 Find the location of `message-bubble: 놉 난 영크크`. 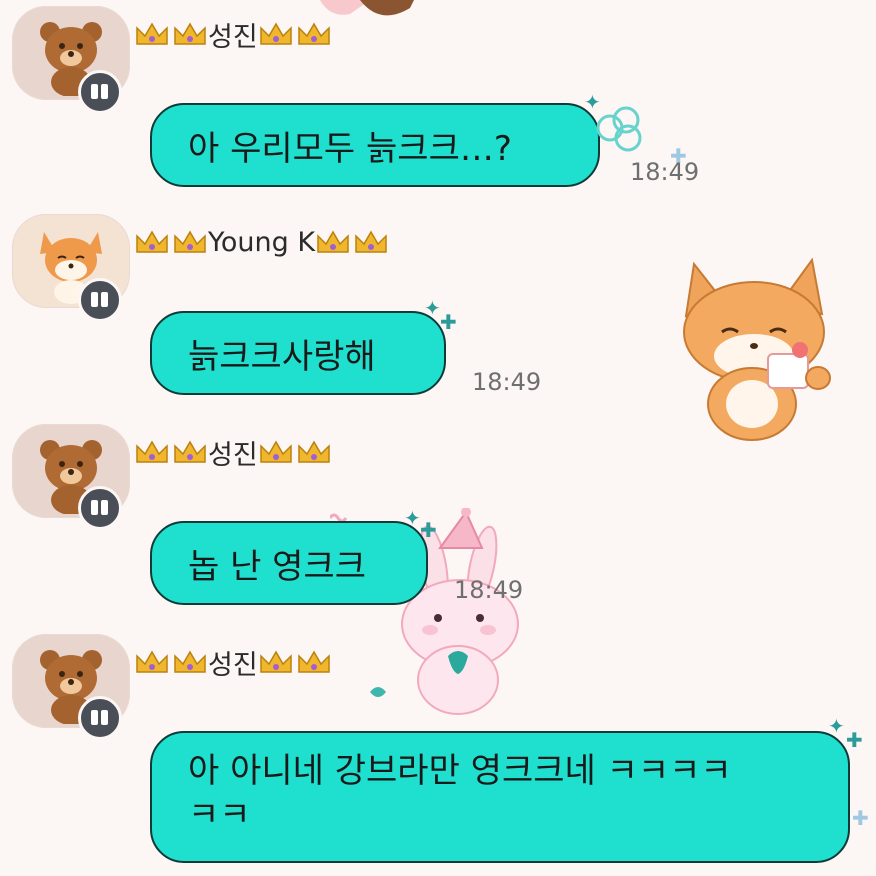

message-bubble: 놉 난 영크크 is located at coordinates (289, 563).